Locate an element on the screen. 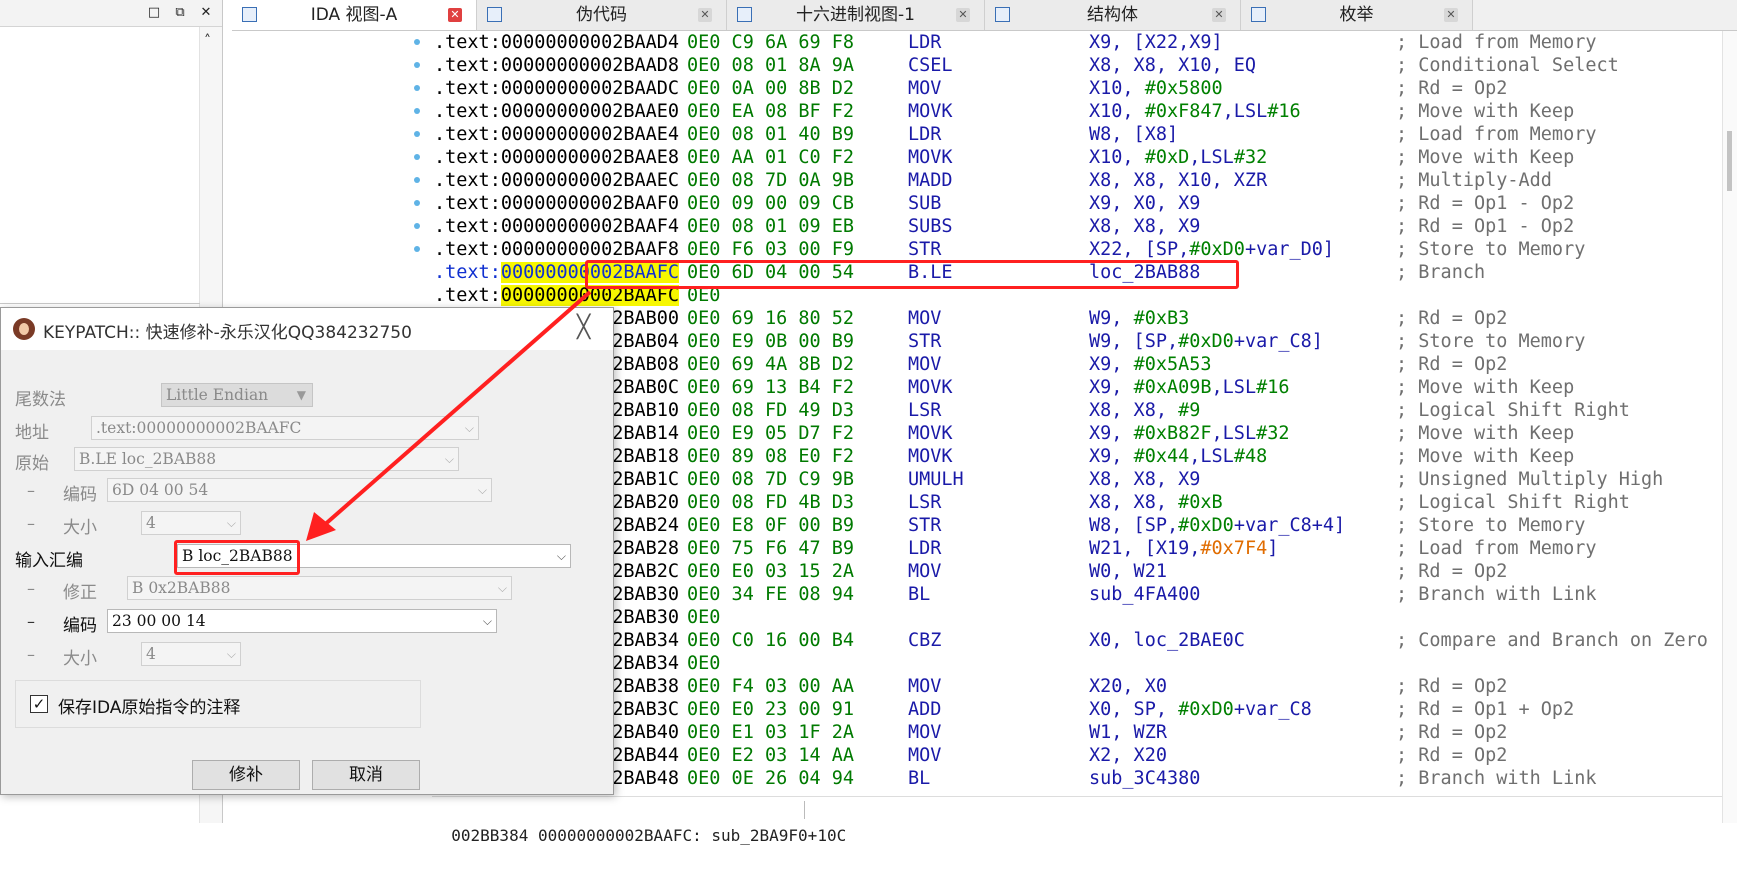 This screenshot has width=1737, height=875. annotation-arrow is located at coordinates (449, 415).